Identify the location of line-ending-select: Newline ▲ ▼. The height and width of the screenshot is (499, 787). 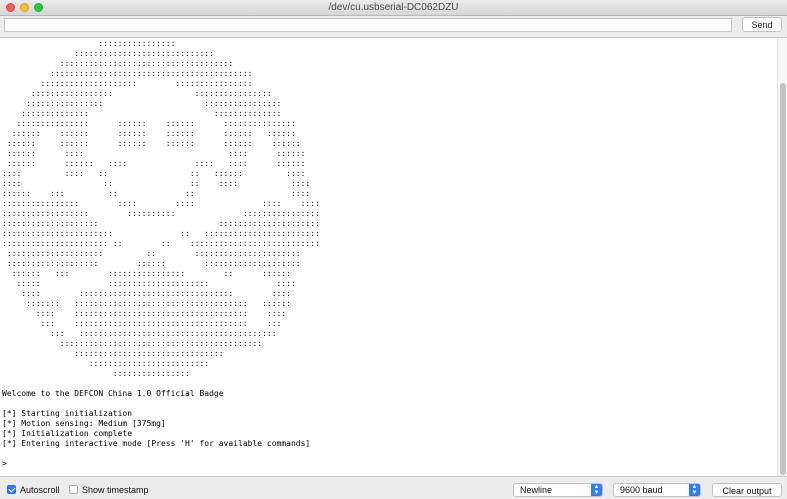
(558, 490).